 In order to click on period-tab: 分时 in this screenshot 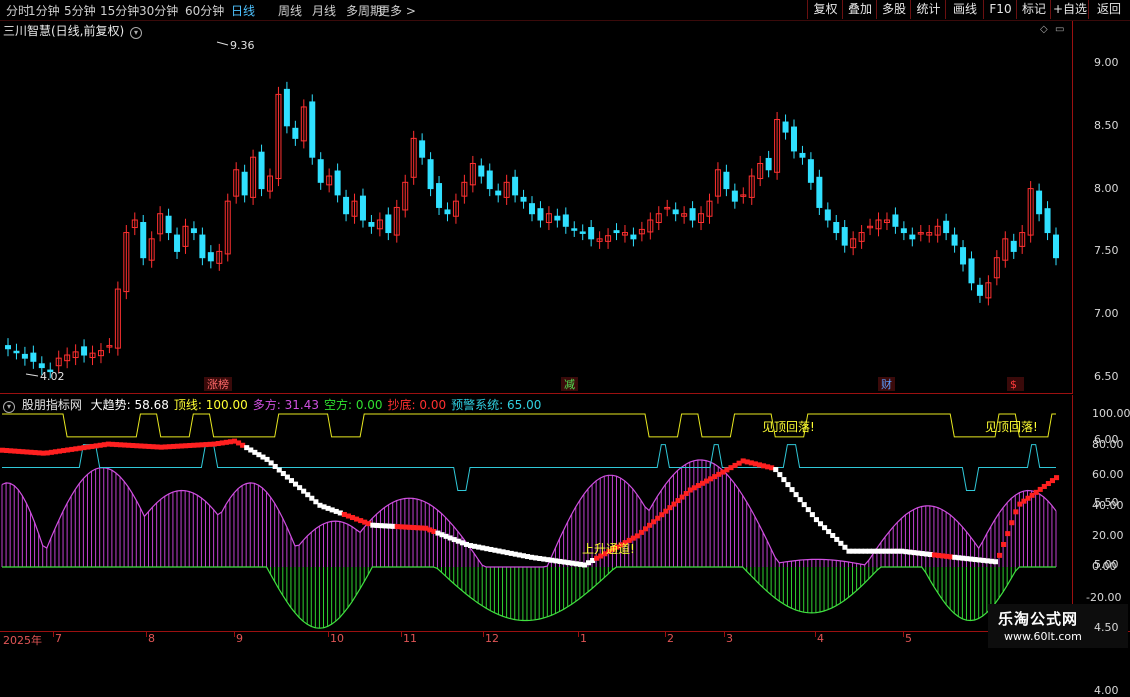, I will do `click(18, 10)`.